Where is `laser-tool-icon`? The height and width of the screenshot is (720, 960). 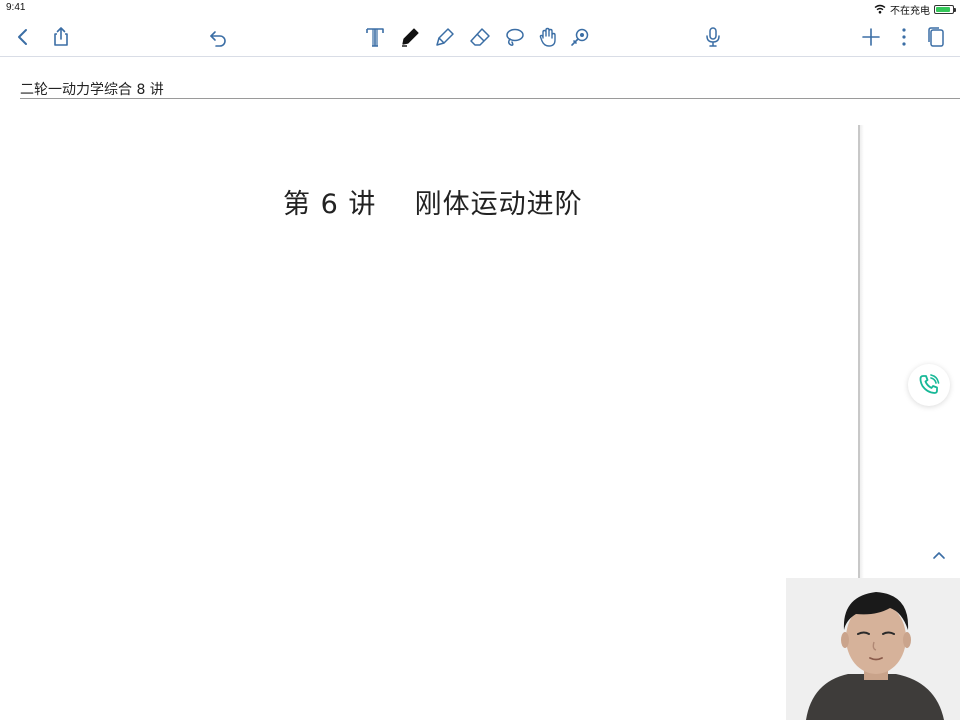 laser-tool-icon is located at coordinates (580, 37).